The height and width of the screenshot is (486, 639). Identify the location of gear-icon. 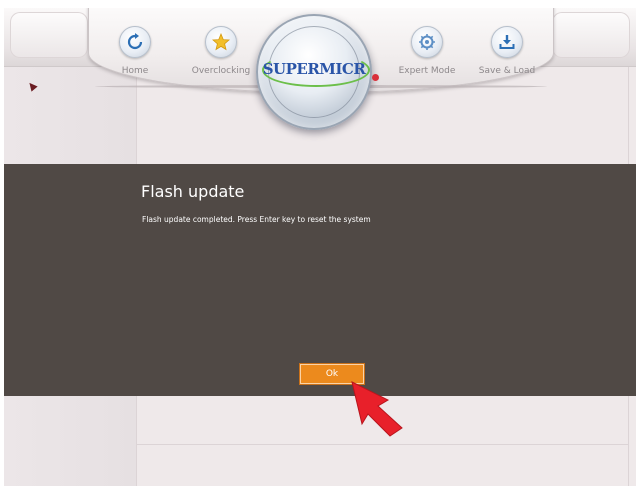
(427, 42).